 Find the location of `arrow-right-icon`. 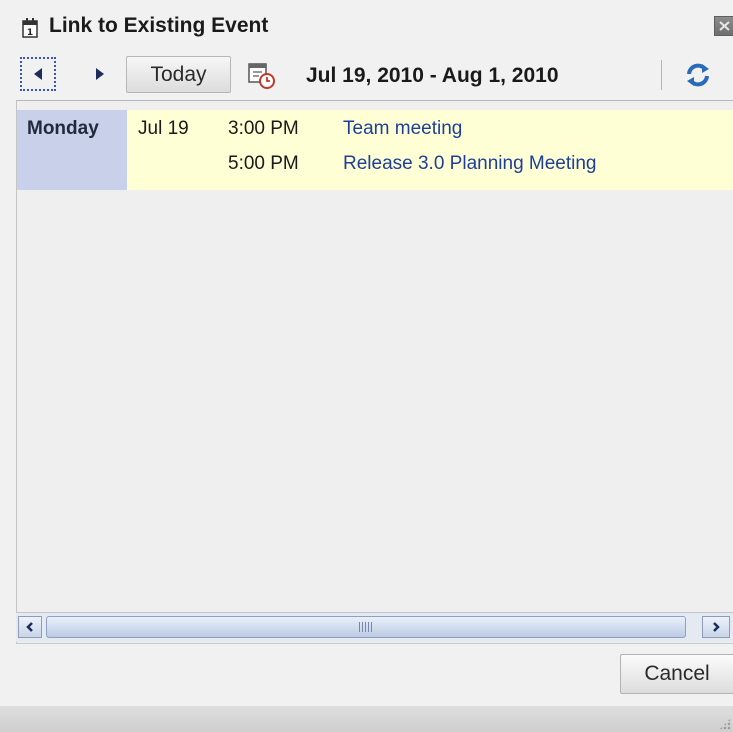

arrow-right-icon is located at coordinates (100, 74).